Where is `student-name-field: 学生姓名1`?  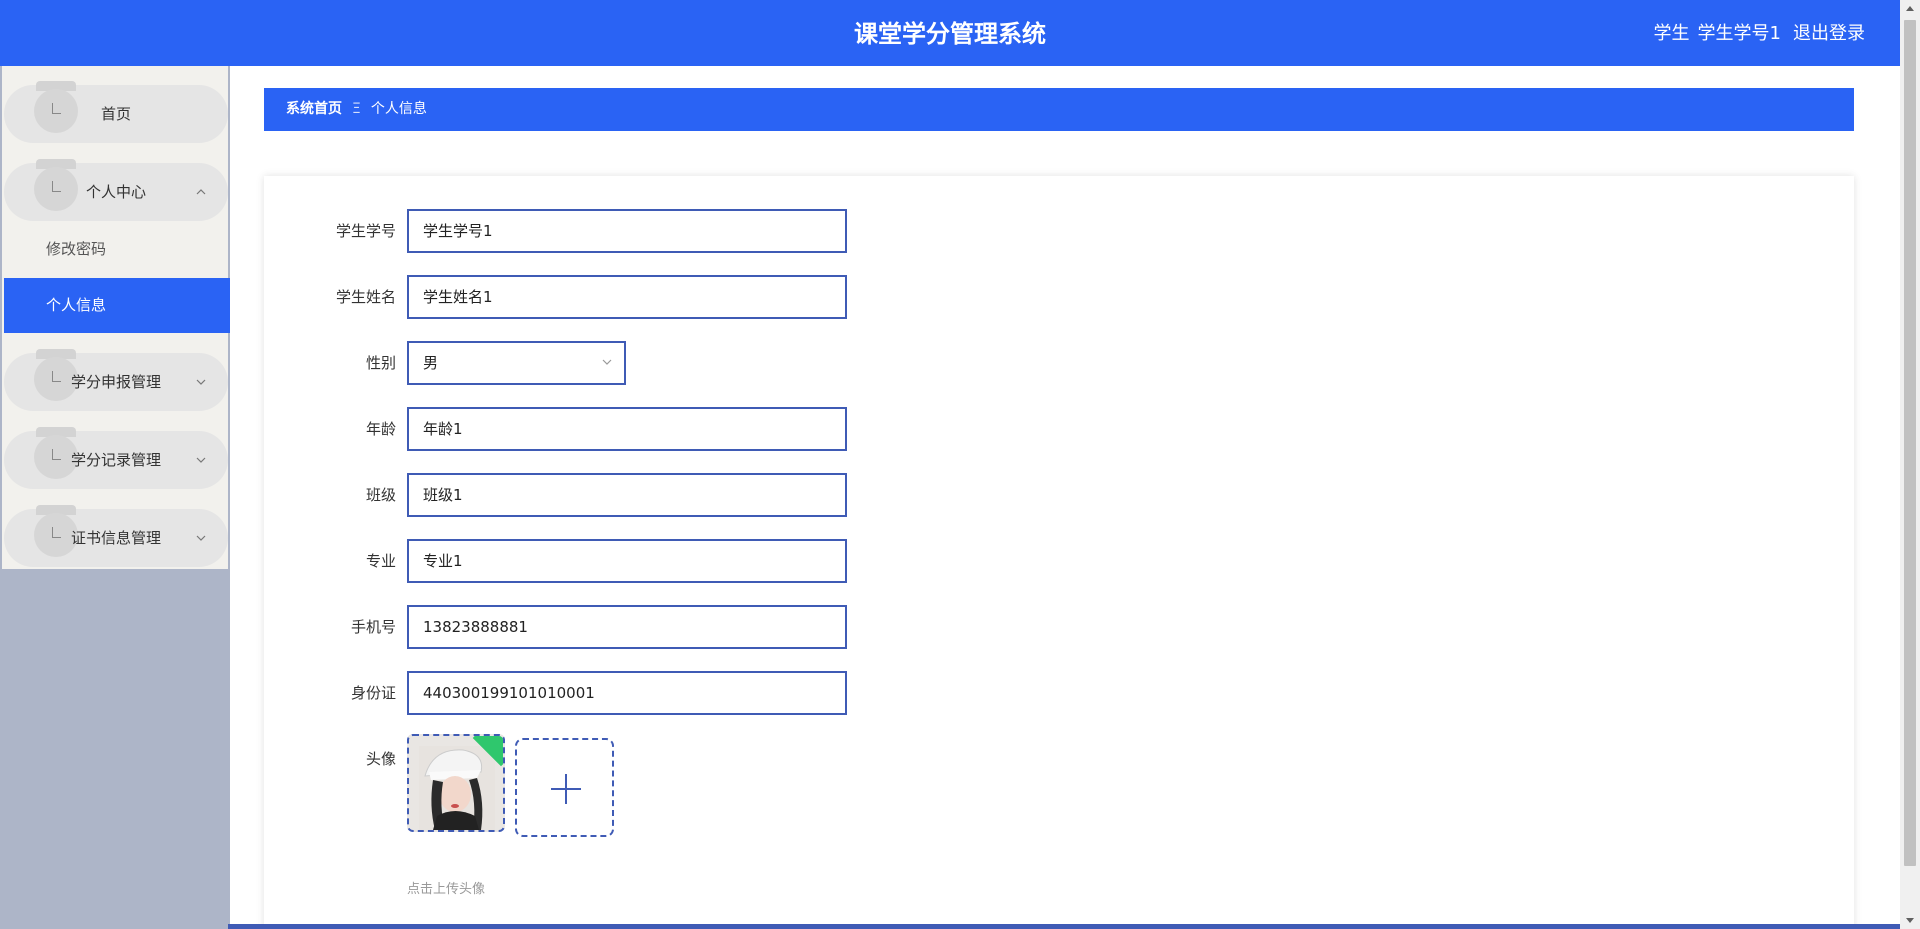
student-name-field: 学生姓名1 is located at coordinates (627, 297).